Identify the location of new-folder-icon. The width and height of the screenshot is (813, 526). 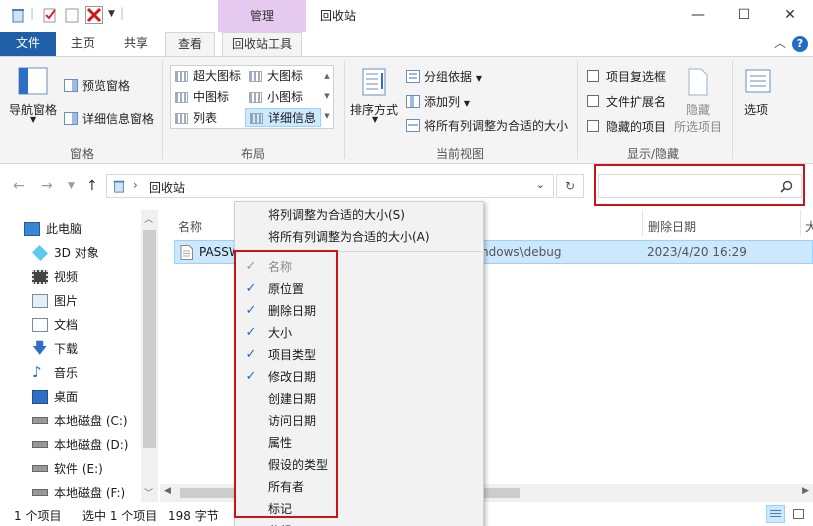
(72, 15).